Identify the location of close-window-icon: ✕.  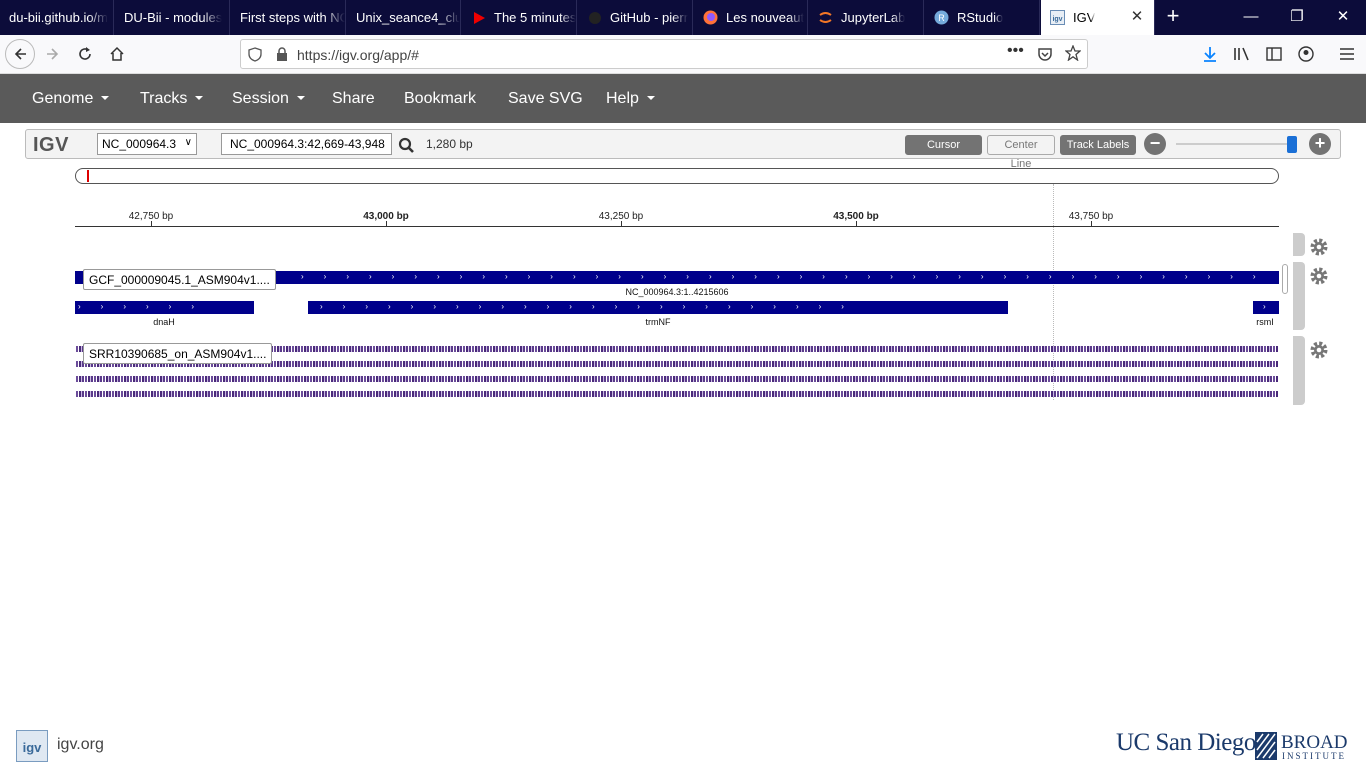
(1343, 17).